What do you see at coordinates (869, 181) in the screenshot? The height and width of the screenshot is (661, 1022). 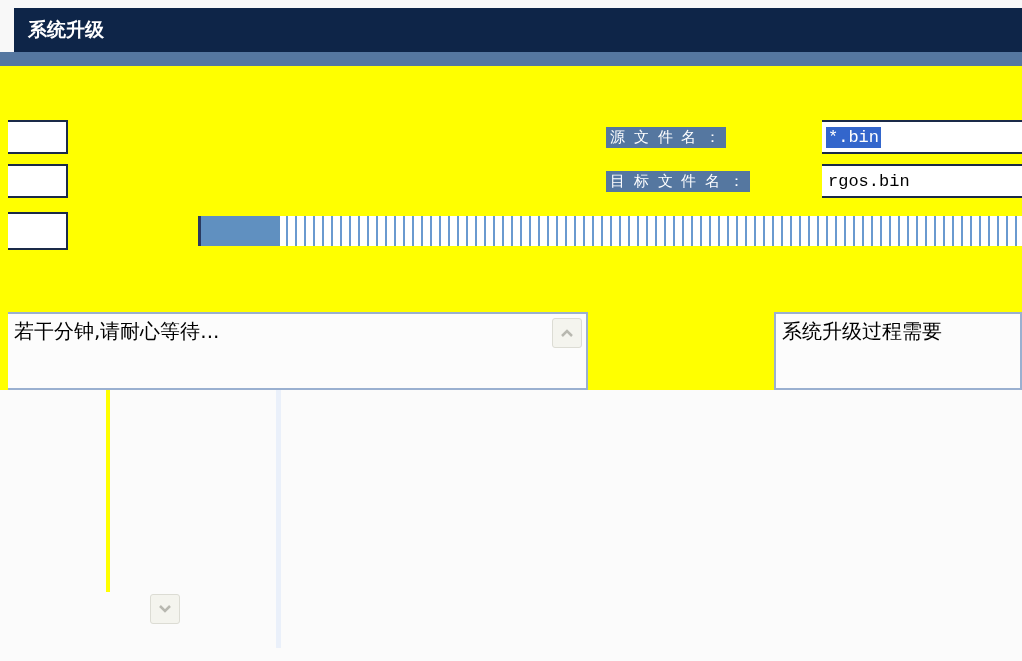 I see `field-value: rgos.bin` at bounding box center [869, 181].